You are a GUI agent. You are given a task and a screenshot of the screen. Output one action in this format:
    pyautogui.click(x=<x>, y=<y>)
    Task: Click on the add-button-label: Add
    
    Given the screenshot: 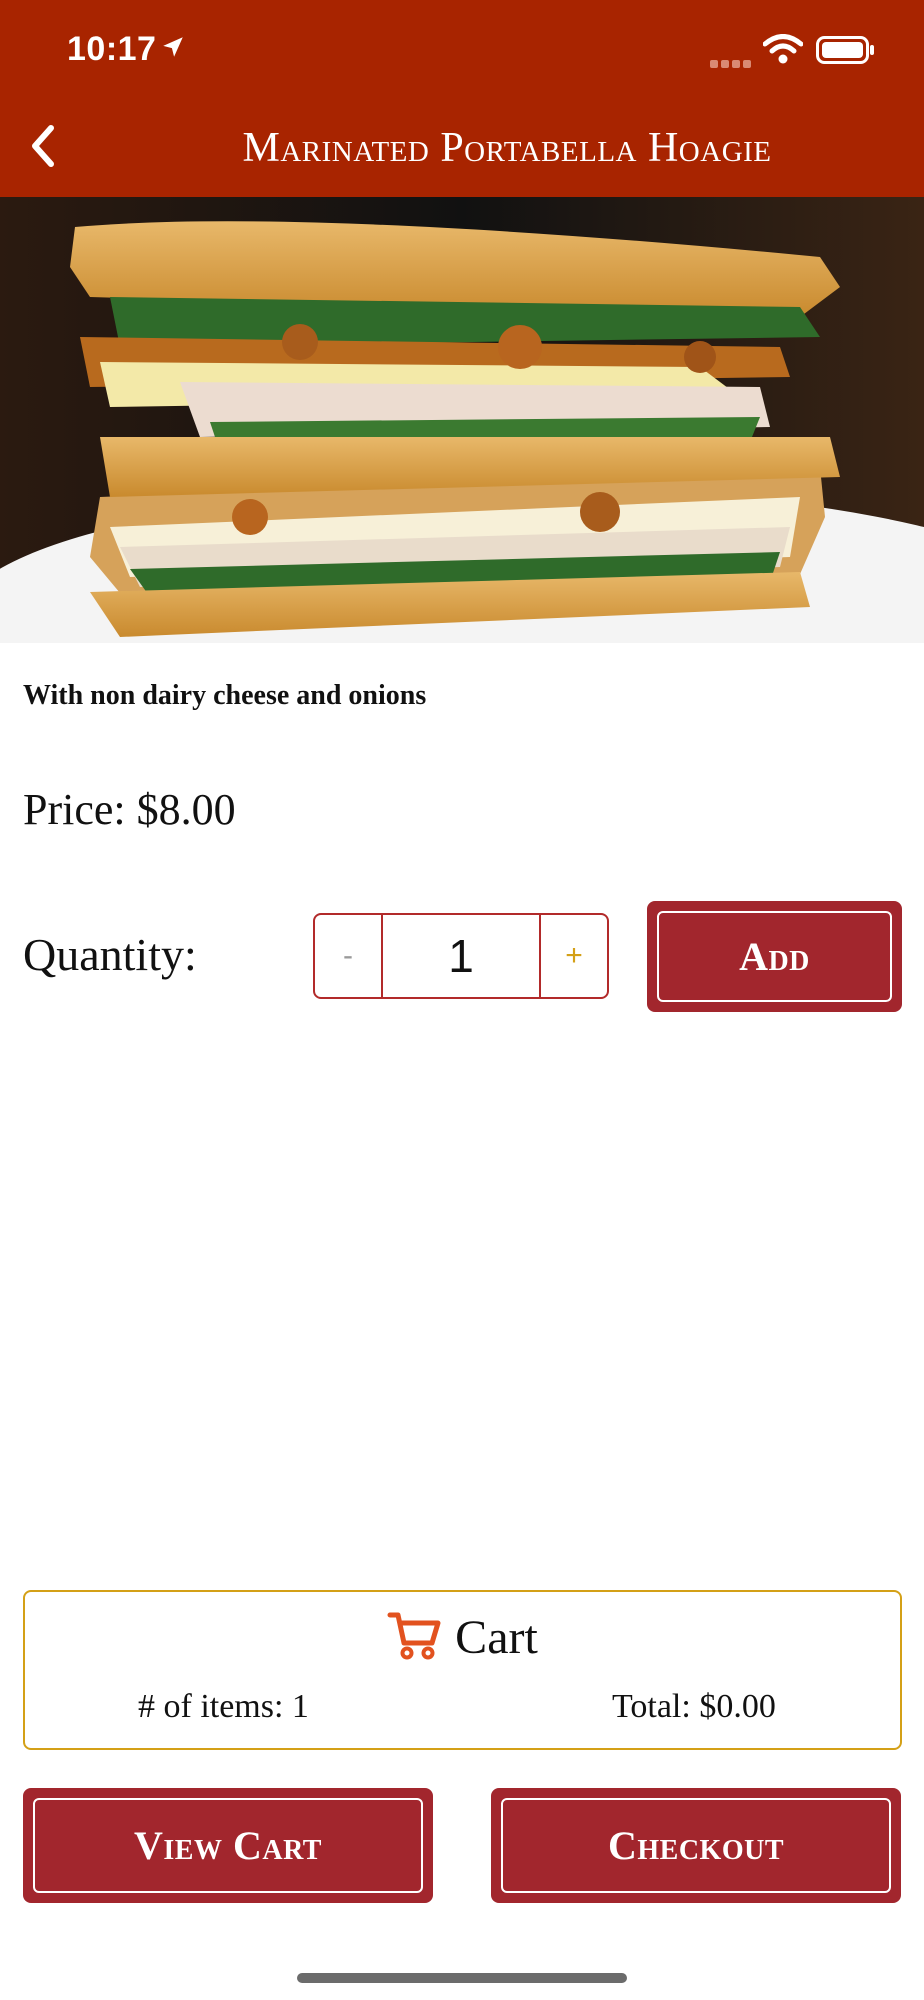 What is the action you would take?
    pyautogui.click(x=774, y=956)
    